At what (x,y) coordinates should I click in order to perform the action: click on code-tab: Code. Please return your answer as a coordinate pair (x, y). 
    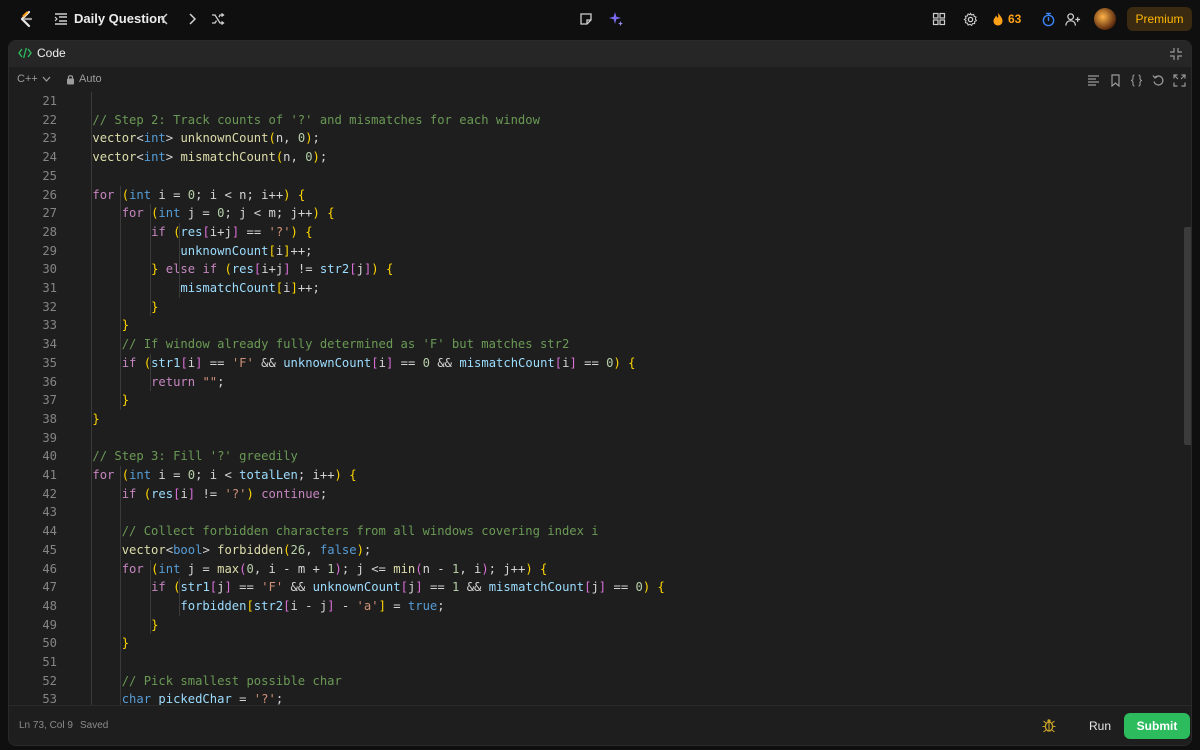
    Looking at the image, I should click on (42, 53).